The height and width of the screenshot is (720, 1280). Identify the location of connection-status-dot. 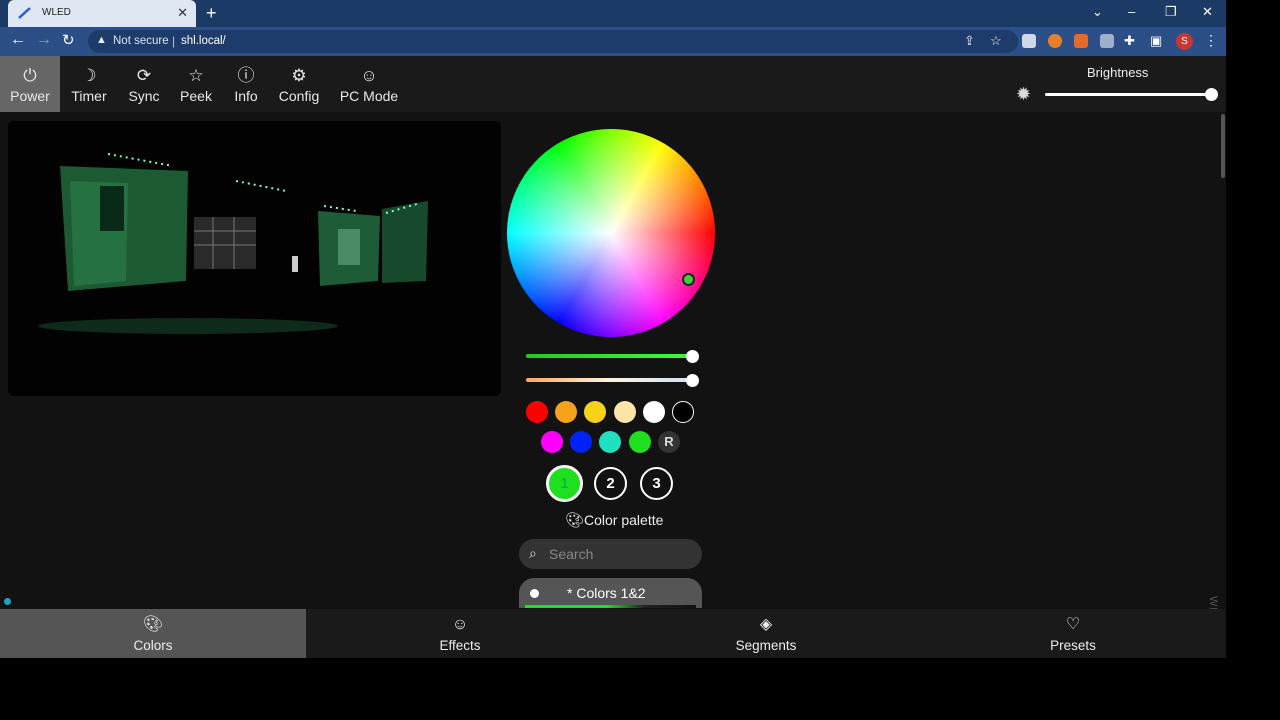
(7, 601).